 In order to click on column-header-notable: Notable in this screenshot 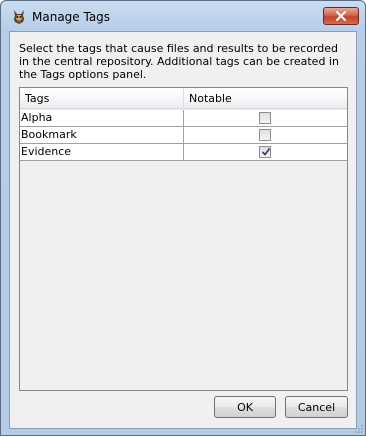, I will do `click(265, 98)`.